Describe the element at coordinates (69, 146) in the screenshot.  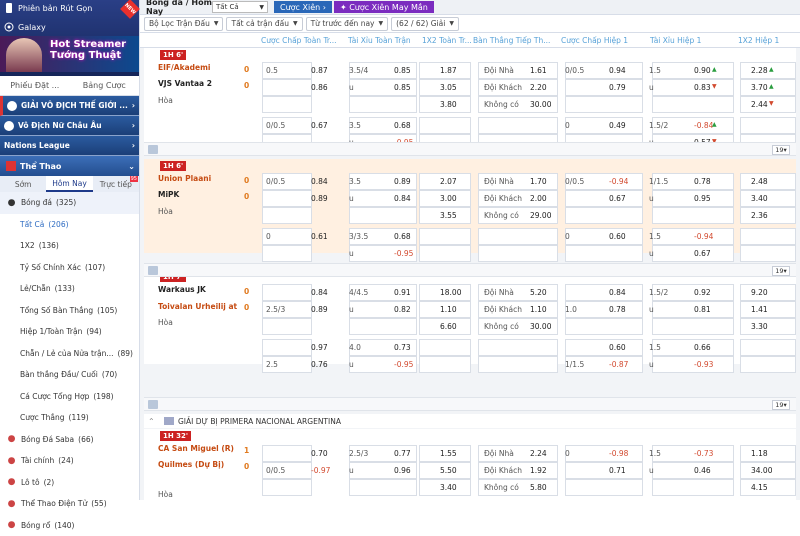
I see `league-nations: Nations League›` at that location.